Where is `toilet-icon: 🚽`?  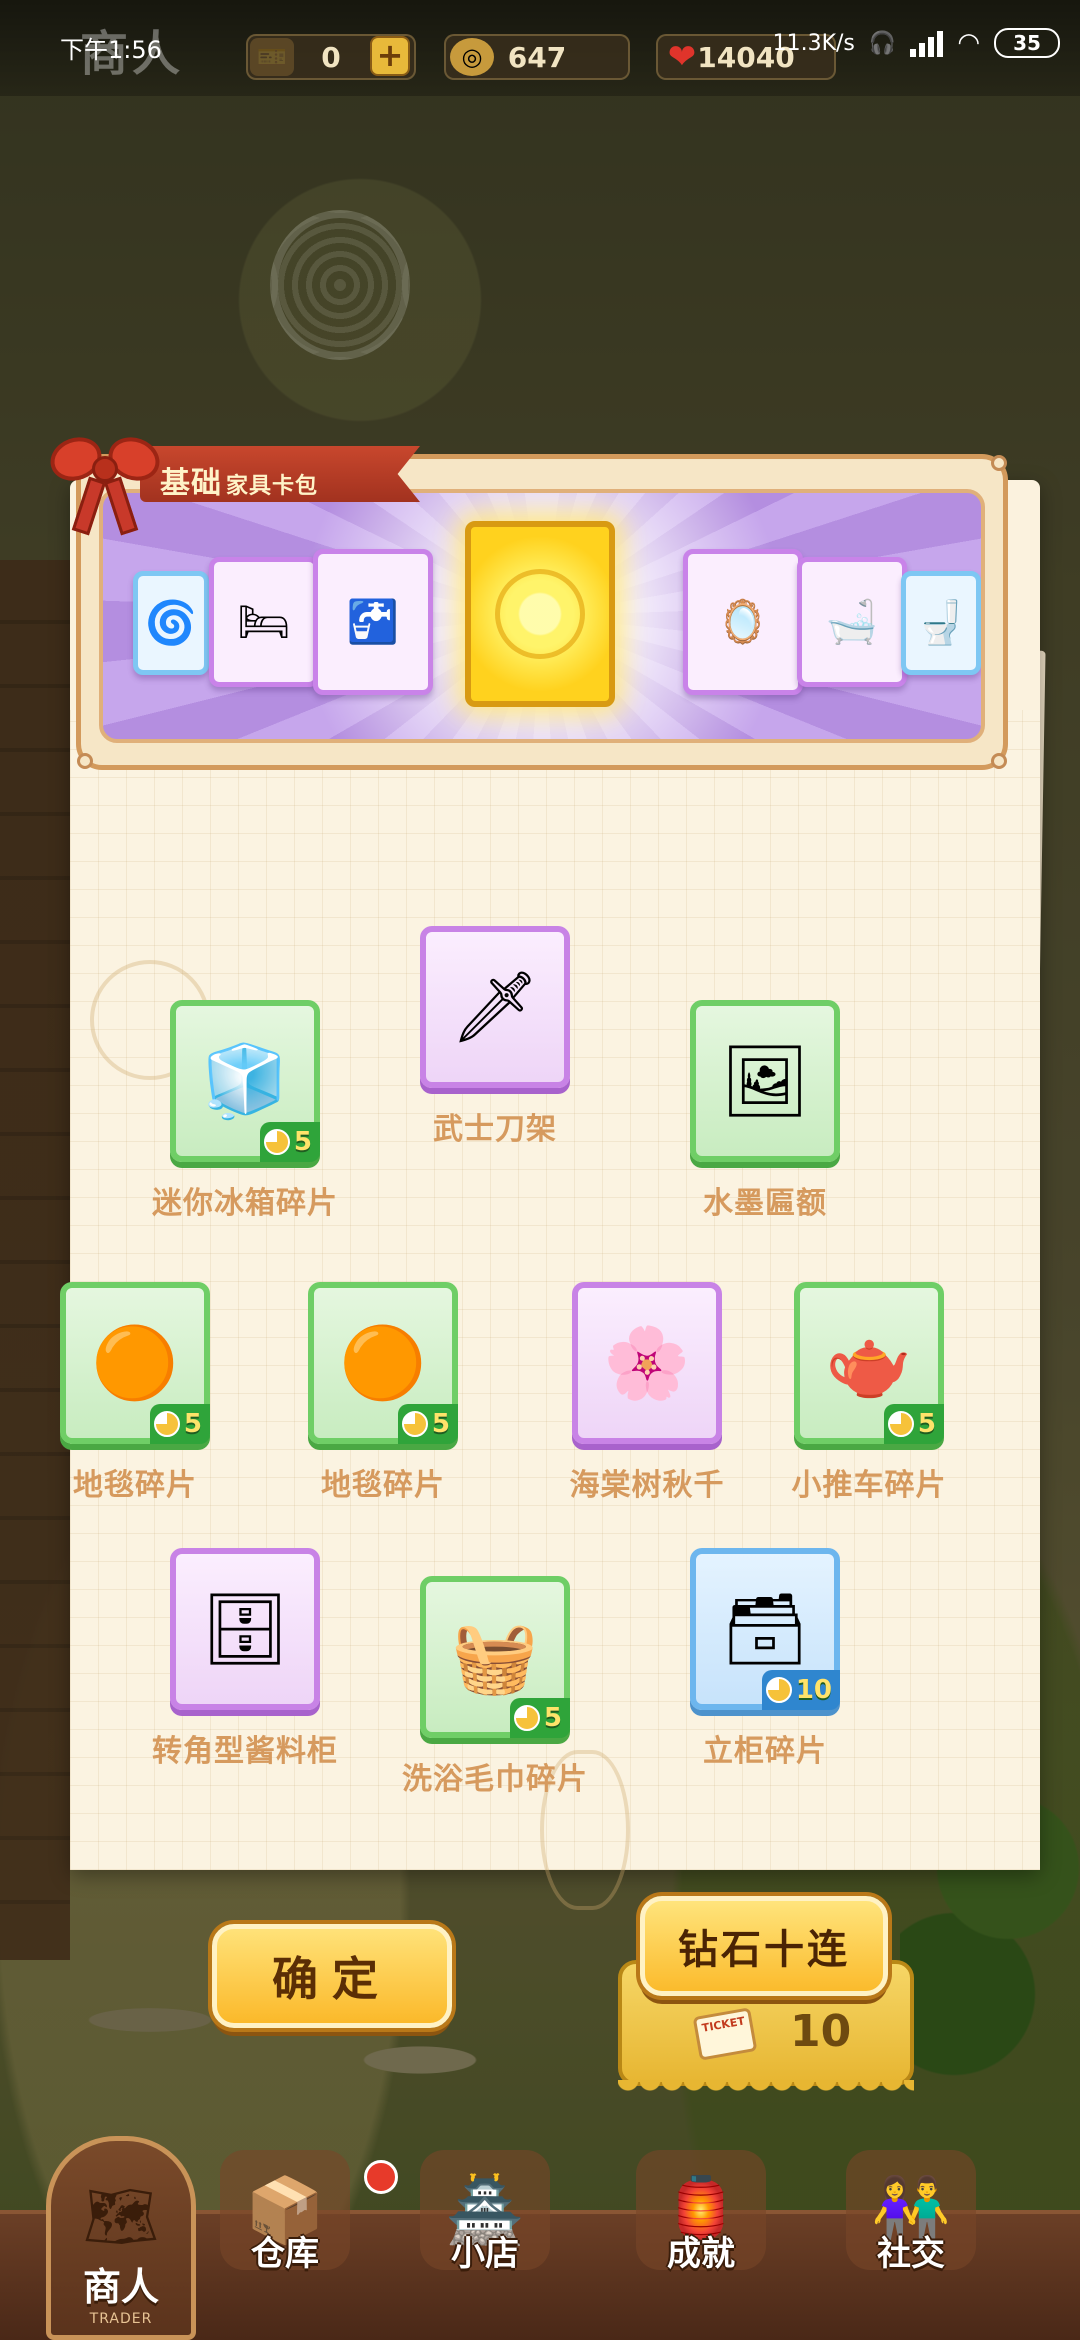 toilet-icon: 🚽 is located at coordinates (941, 622).